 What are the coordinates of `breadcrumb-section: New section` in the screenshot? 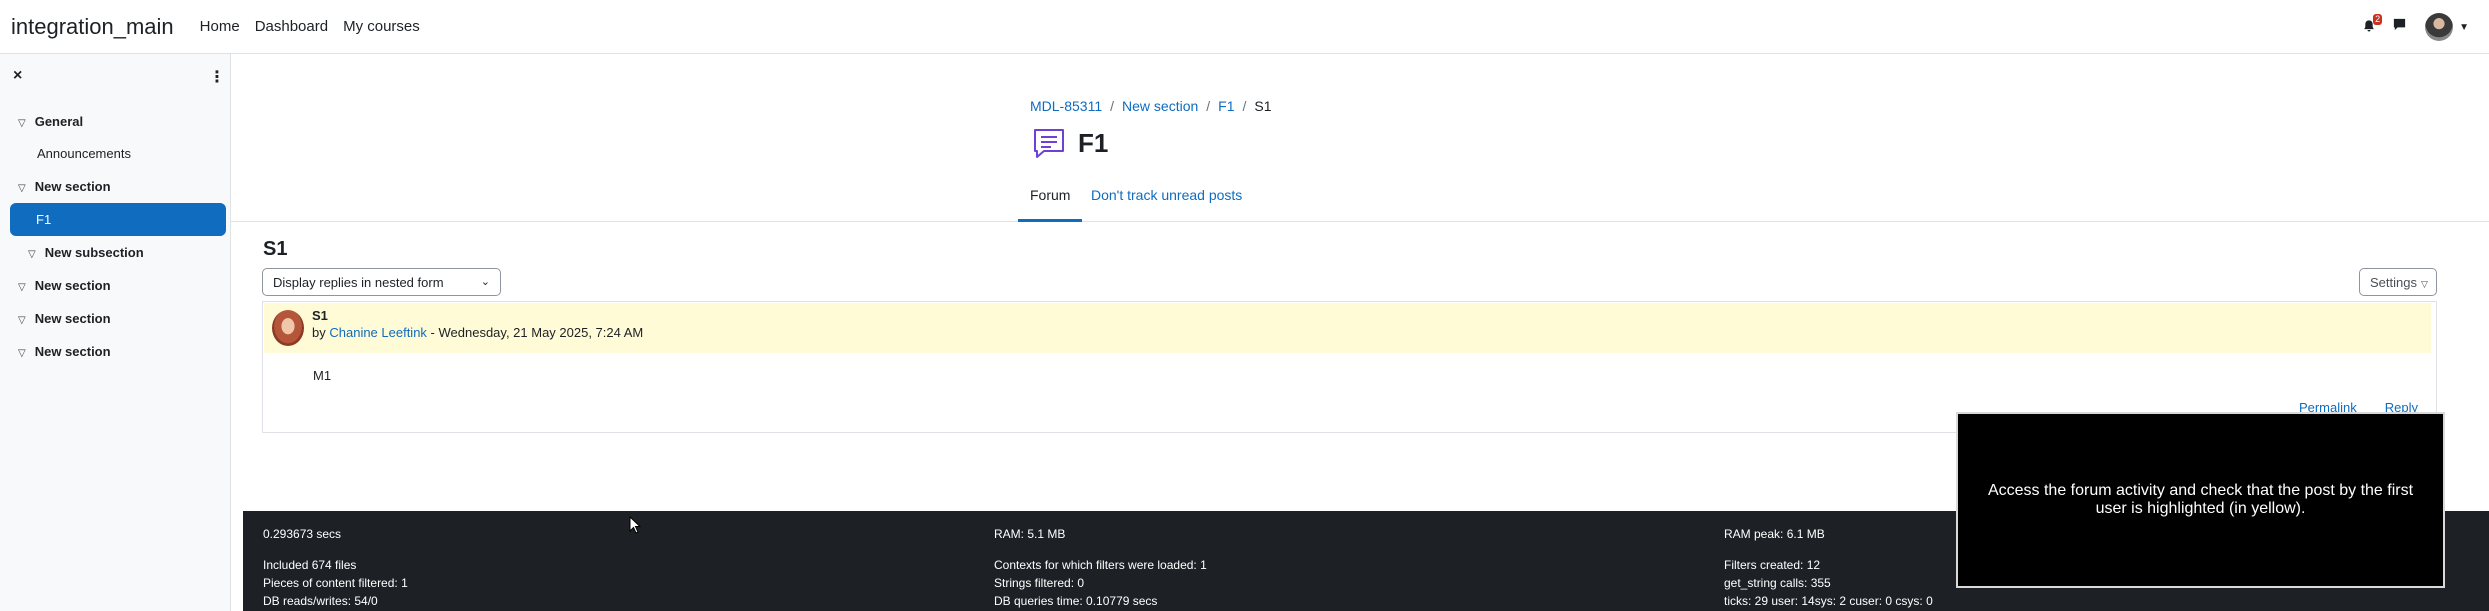 It's located at (1160, 106).